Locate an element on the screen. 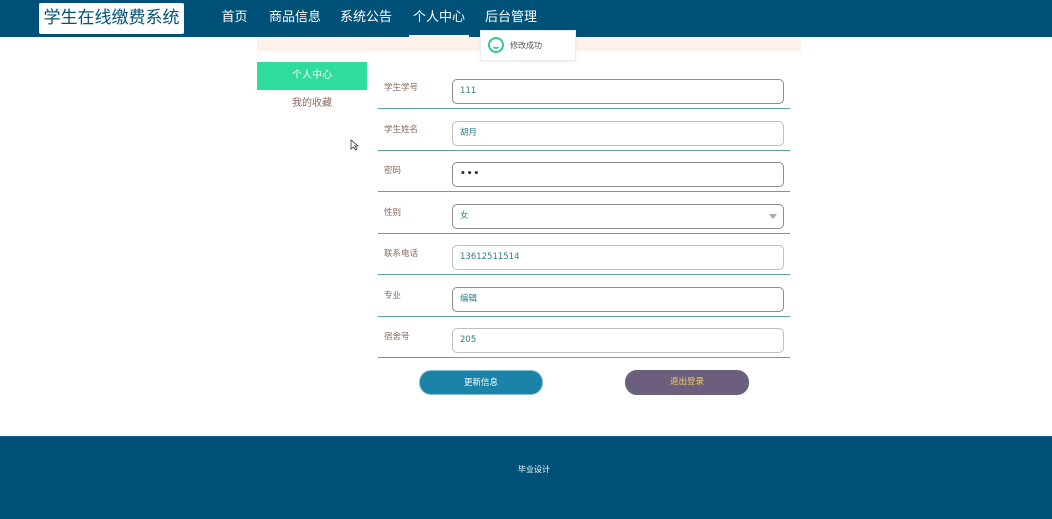 This screenshot has height=519, width=1052. dorm-input: 205 is located at coordinates (618, 340).